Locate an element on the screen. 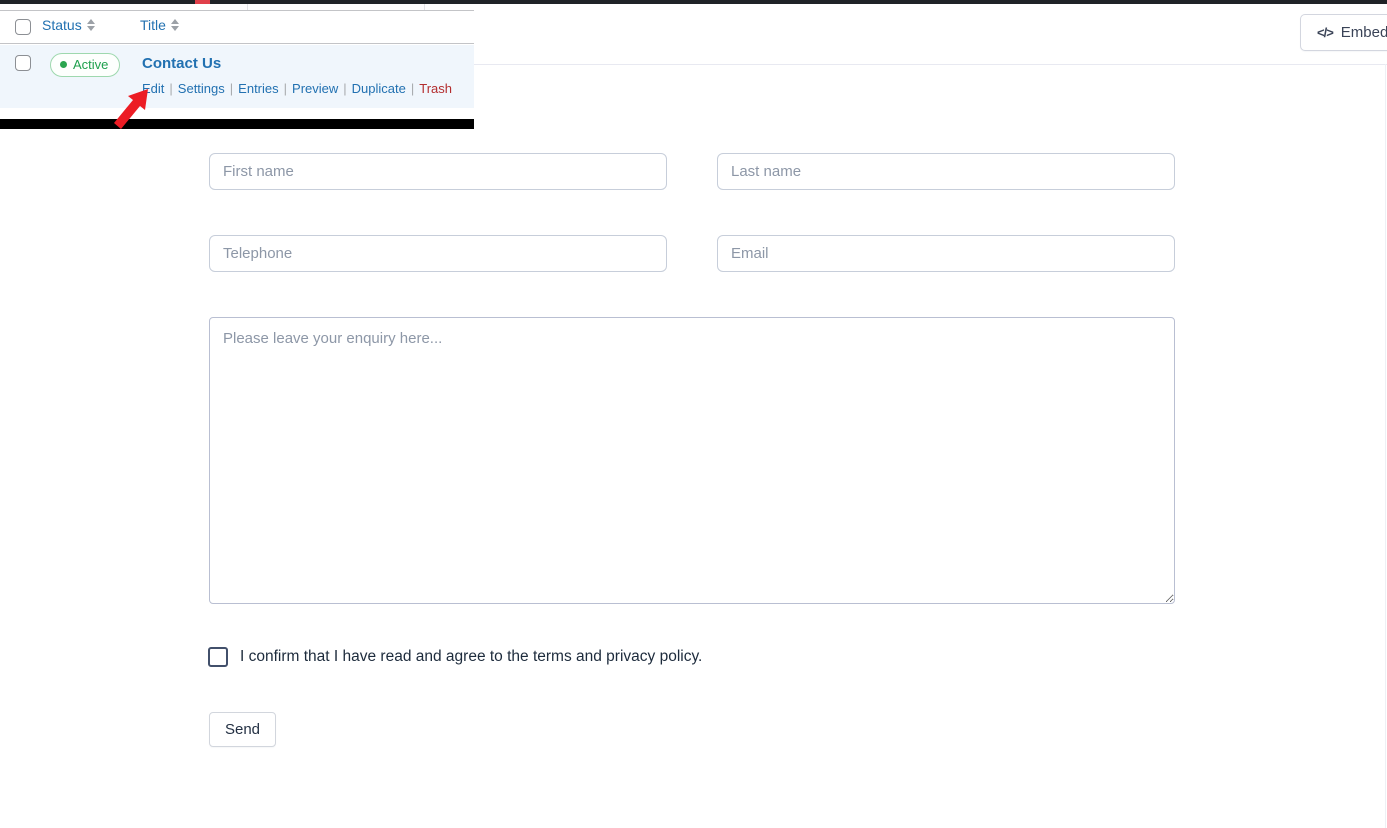 This screenshot has width=1387, height=828. status-dot-icon is located at coordinates (63, 64).